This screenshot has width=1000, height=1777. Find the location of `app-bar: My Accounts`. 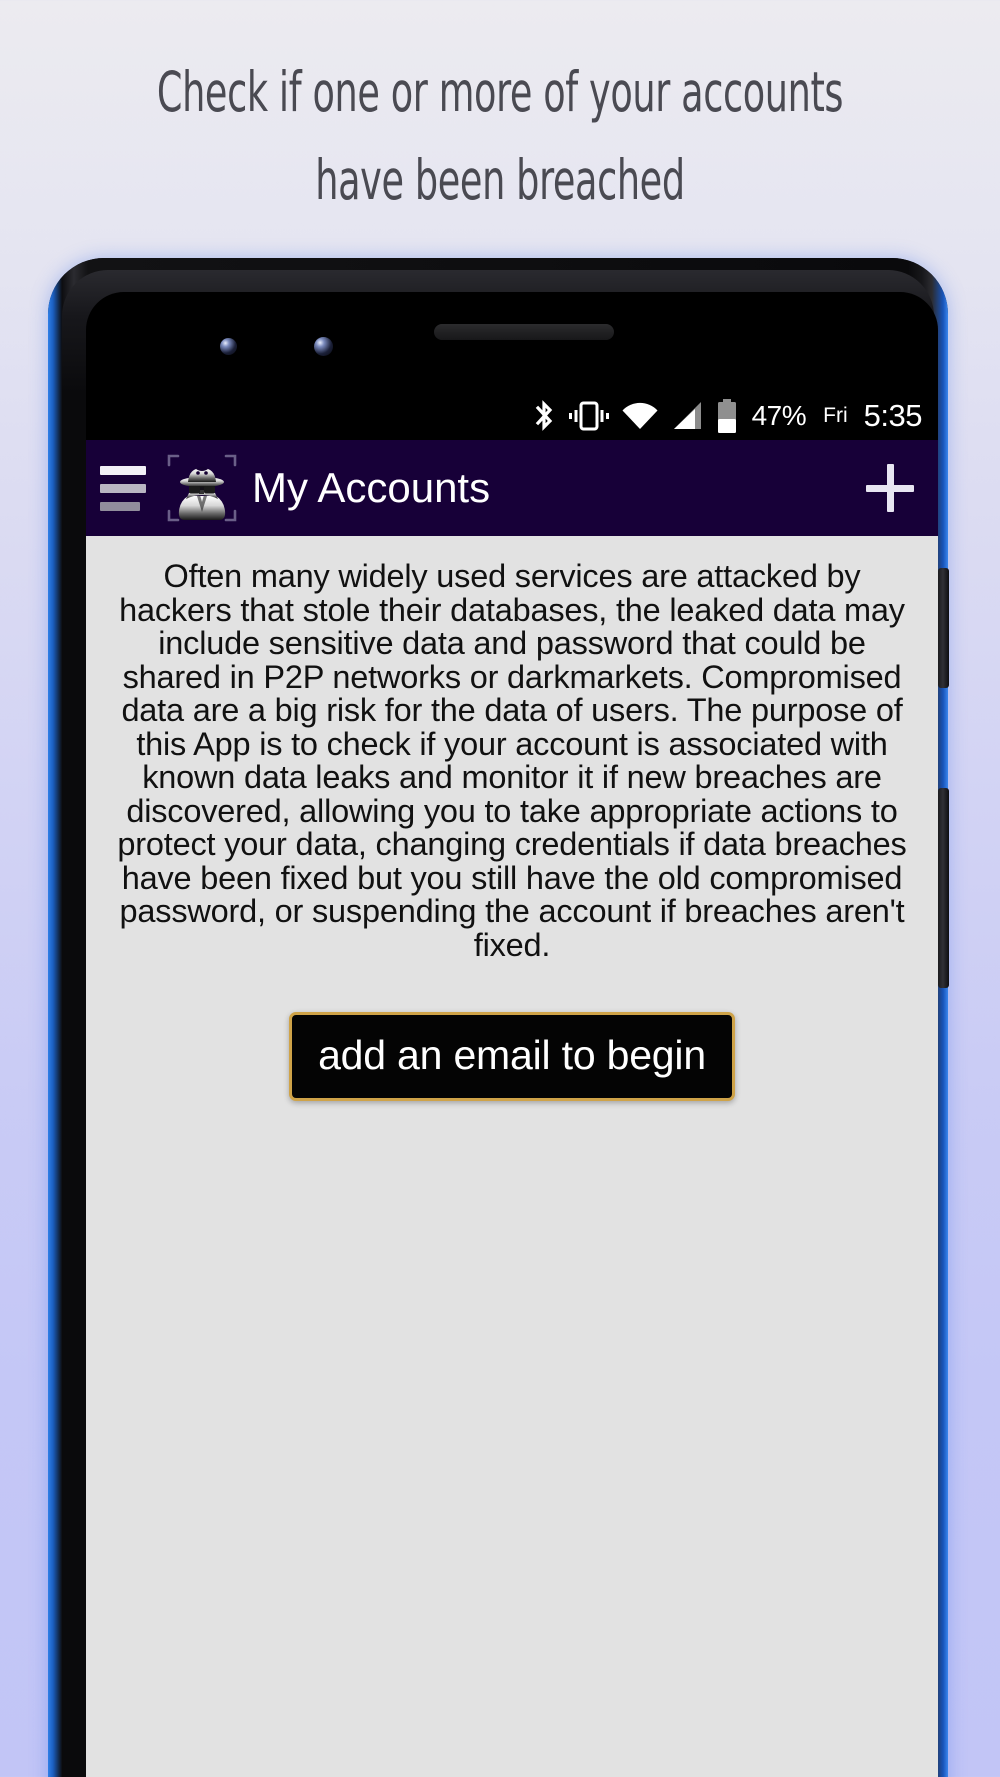

app-bar: My Accounts is located at coordinates (512, 488).